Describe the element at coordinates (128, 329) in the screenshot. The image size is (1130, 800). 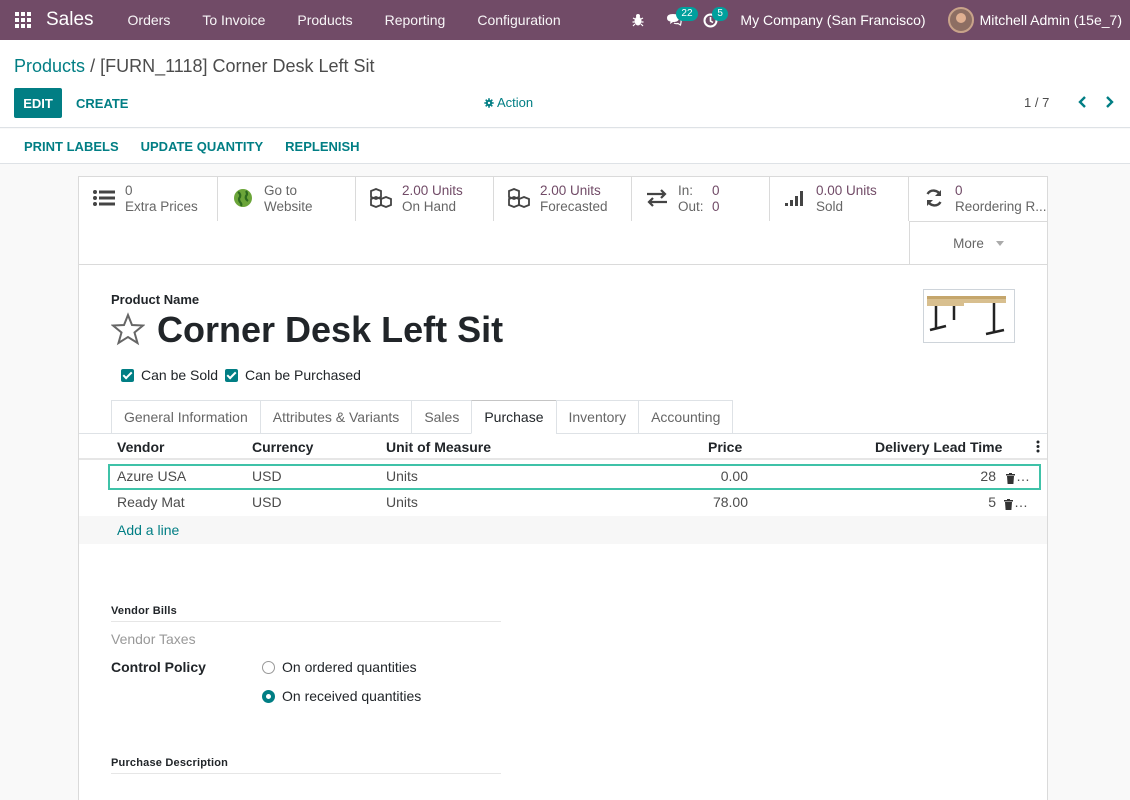
I see `star-icon` at that location.